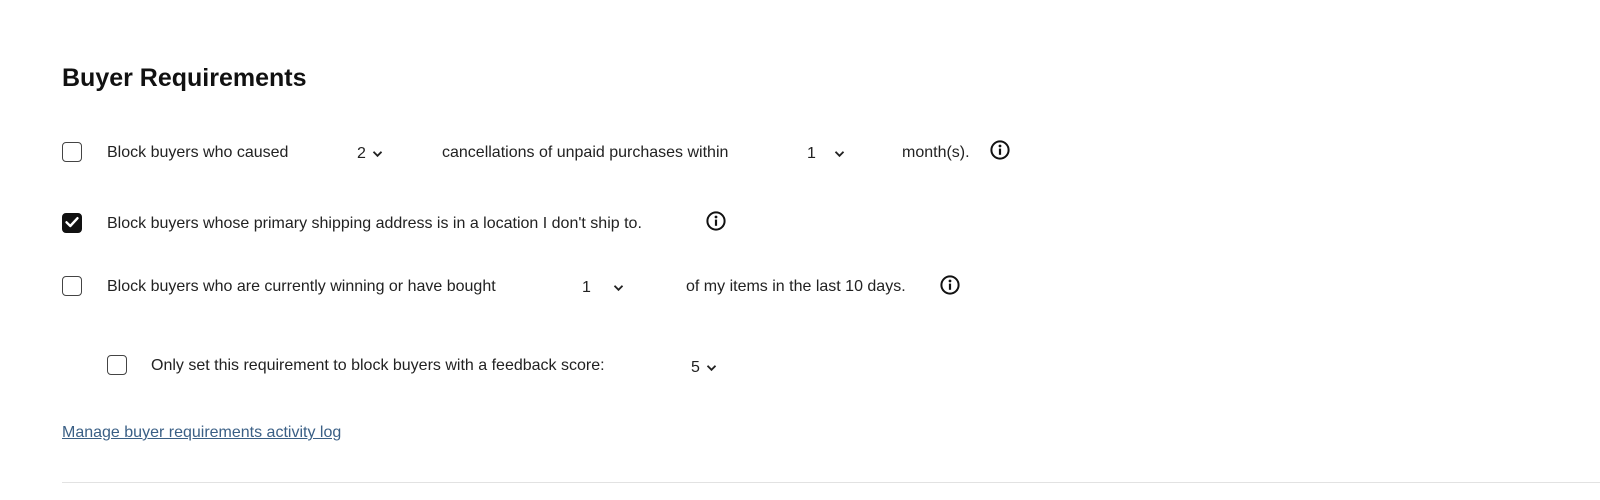 This screenshot has width=1600, height=500. Describe the element at coordinates (603, 288) in the screenshot. I see `items-count-select: 1` at that location.